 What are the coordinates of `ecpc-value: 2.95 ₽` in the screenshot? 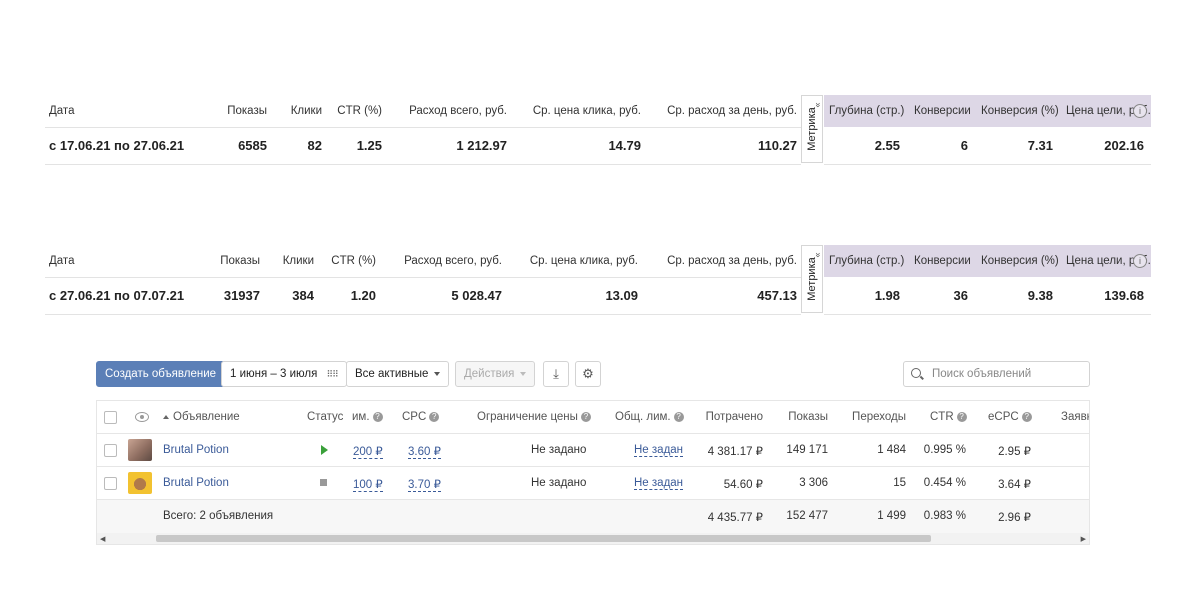 It's located at (1014, 452).